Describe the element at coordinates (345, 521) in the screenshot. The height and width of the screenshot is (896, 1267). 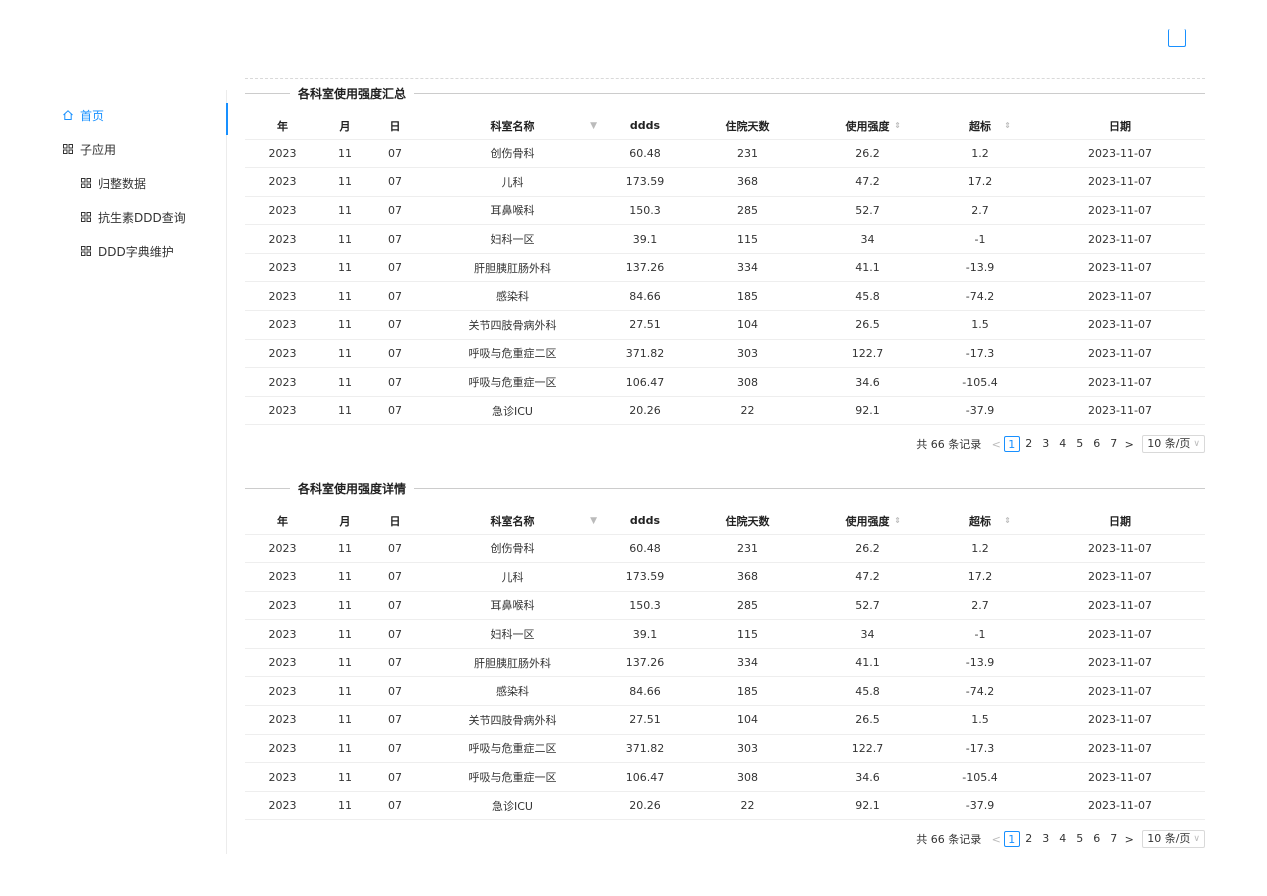
I see `column-header-label: 月` at that location.